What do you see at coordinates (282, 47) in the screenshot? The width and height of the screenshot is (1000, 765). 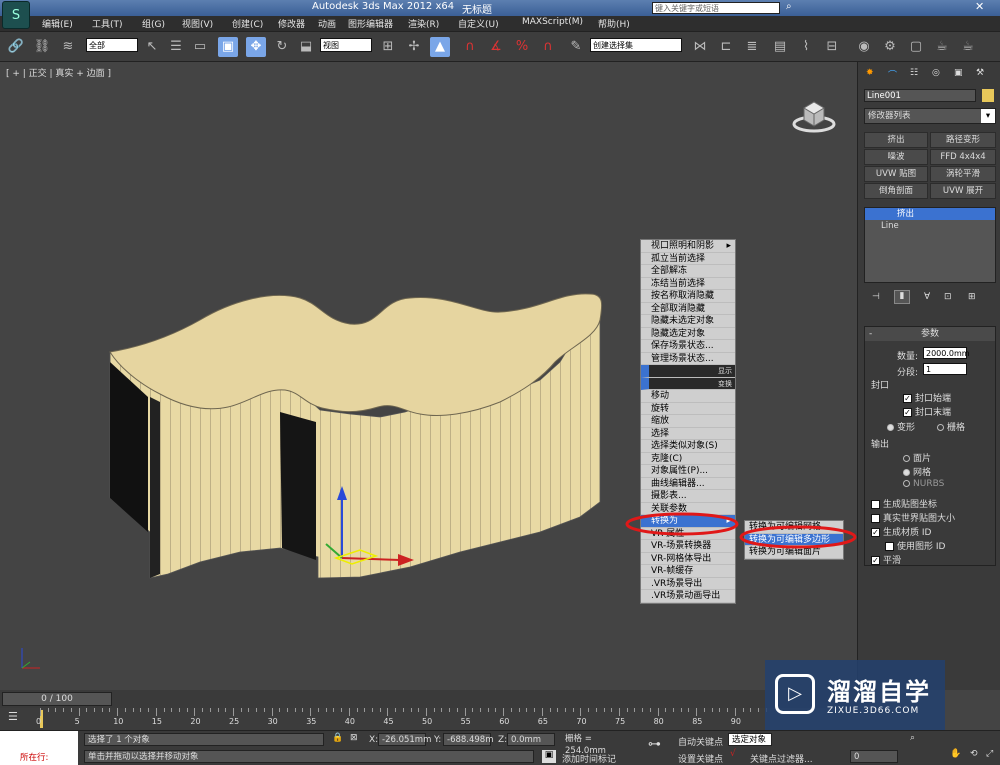 I see `rotate-icon: ↻` at bounding box center [282, 47].